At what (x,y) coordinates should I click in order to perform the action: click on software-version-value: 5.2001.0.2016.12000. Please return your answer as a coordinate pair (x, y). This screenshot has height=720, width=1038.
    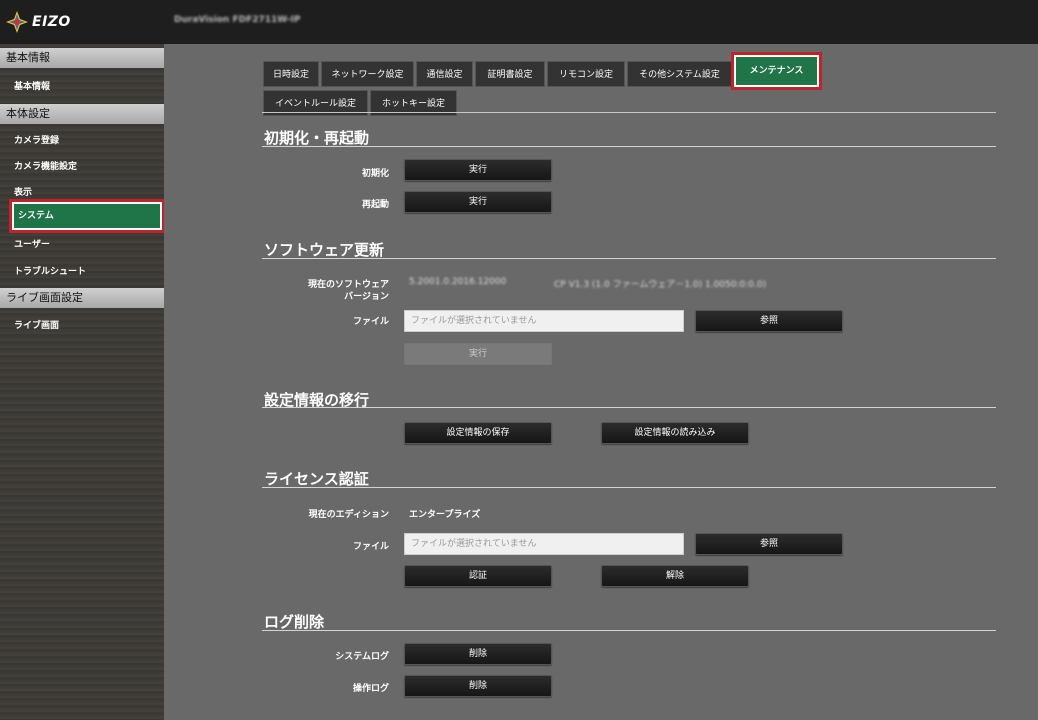
    Looking at the image, I should click on (458, 282).